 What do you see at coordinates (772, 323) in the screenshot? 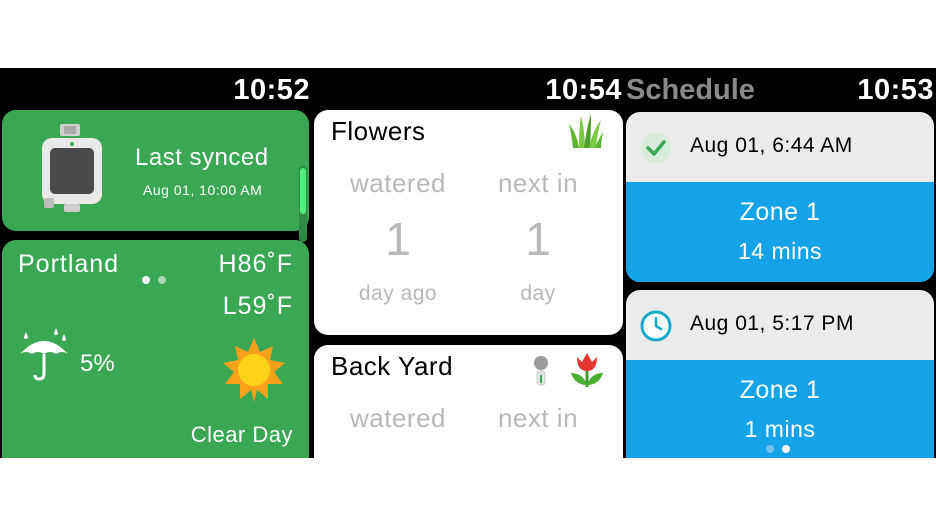
I see `schedule-date: Aug 01, 5:17 PM` at bounding box center [772, 323].